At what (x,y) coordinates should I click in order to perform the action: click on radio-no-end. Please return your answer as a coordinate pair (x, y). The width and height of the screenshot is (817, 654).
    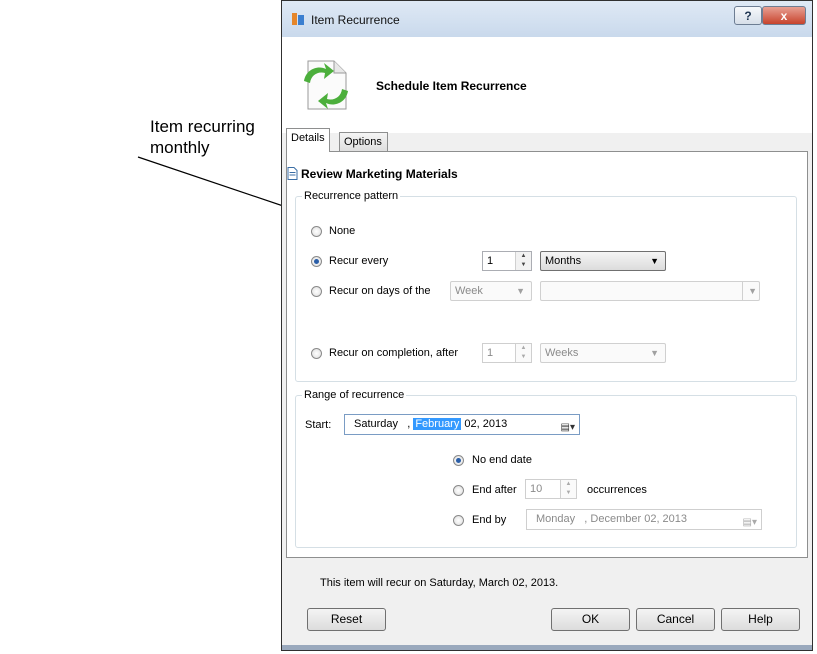
    Looking at the image, I should click on (458, 460).